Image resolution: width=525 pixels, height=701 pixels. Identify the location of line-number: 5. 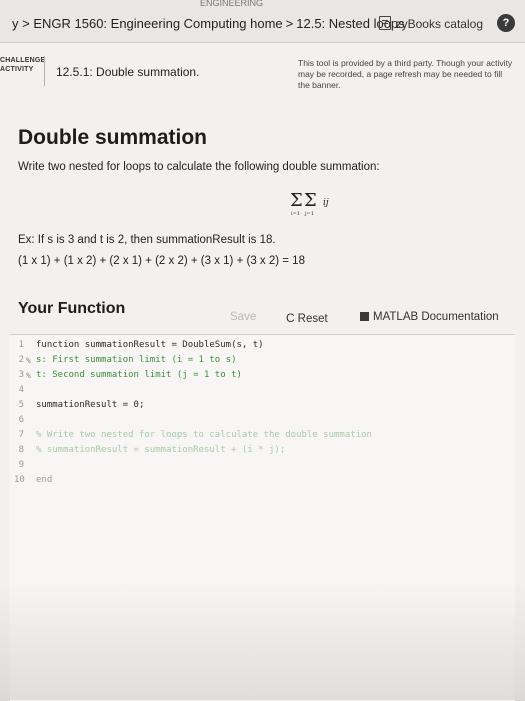
(21, 405).